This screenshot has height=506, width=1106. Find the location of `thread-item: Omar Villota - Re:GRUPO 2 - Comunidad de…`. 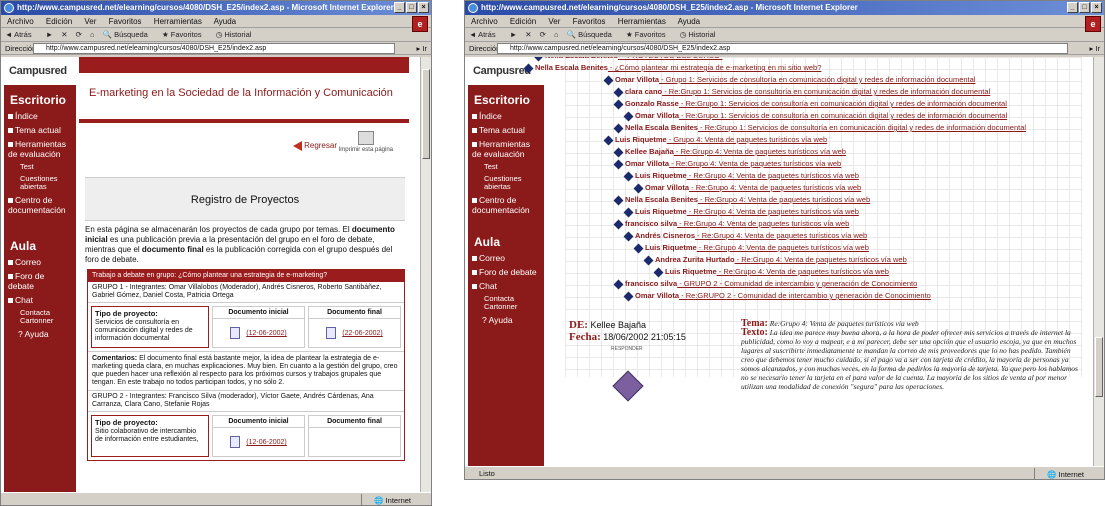

thread-item: Omar Villota - Re:GRUPO 2 - Comunidad de… is located at coordinates (777, 296).